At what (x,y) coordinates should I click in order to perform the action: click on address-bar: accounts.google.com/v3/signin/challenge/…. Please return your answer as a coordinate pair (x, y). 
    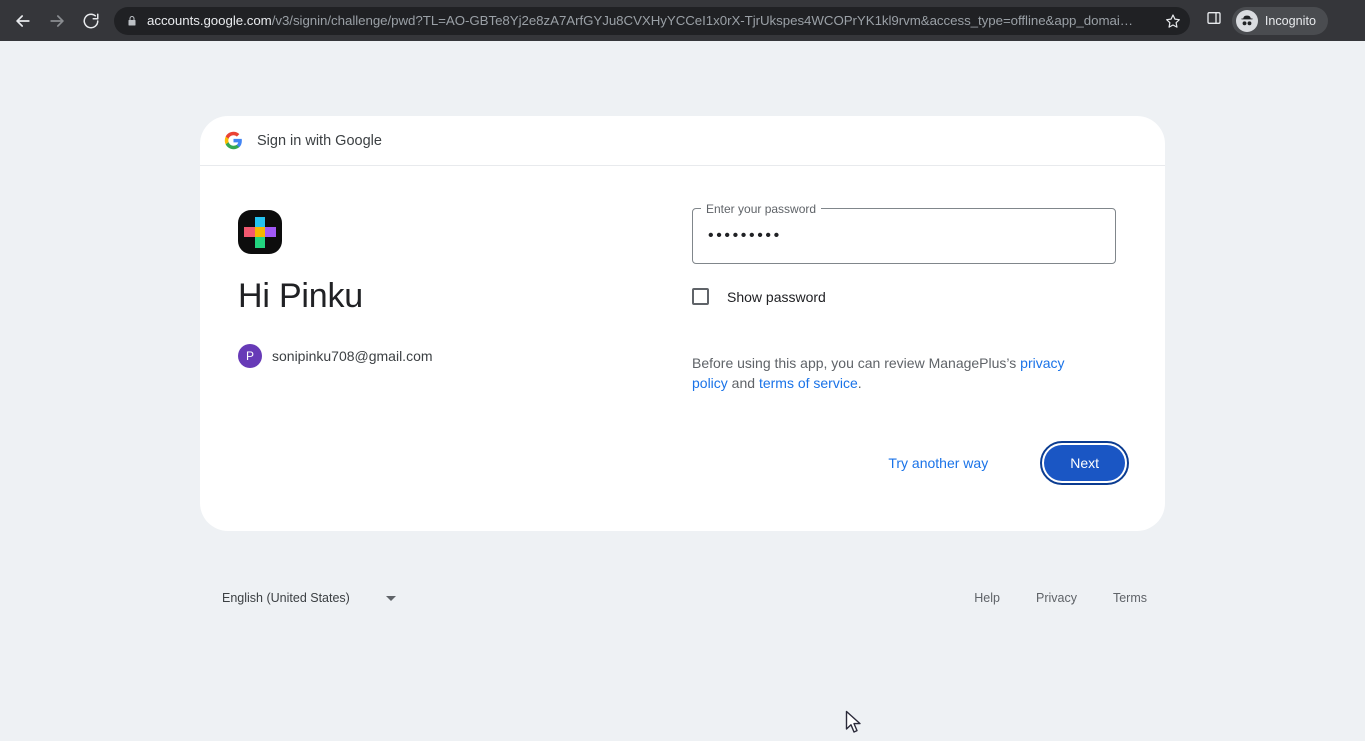
    Looking at the image, I should click on (652, 20).